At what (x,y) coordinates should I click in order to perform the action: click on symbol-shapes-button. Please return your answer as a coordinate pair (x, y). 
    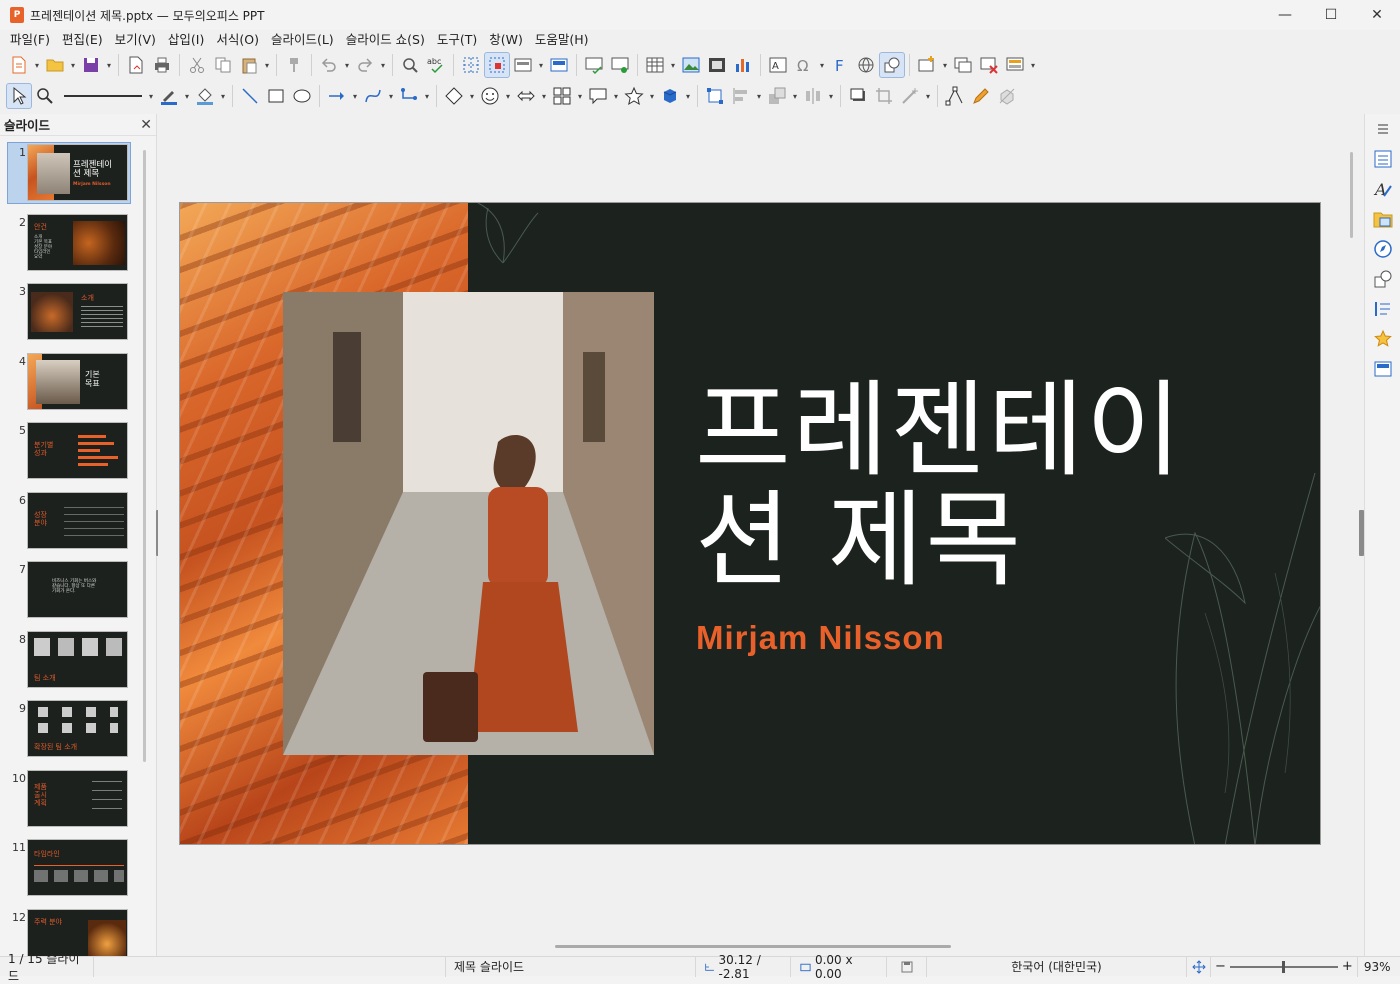
    Looking at the image, I should click on (490, 96).